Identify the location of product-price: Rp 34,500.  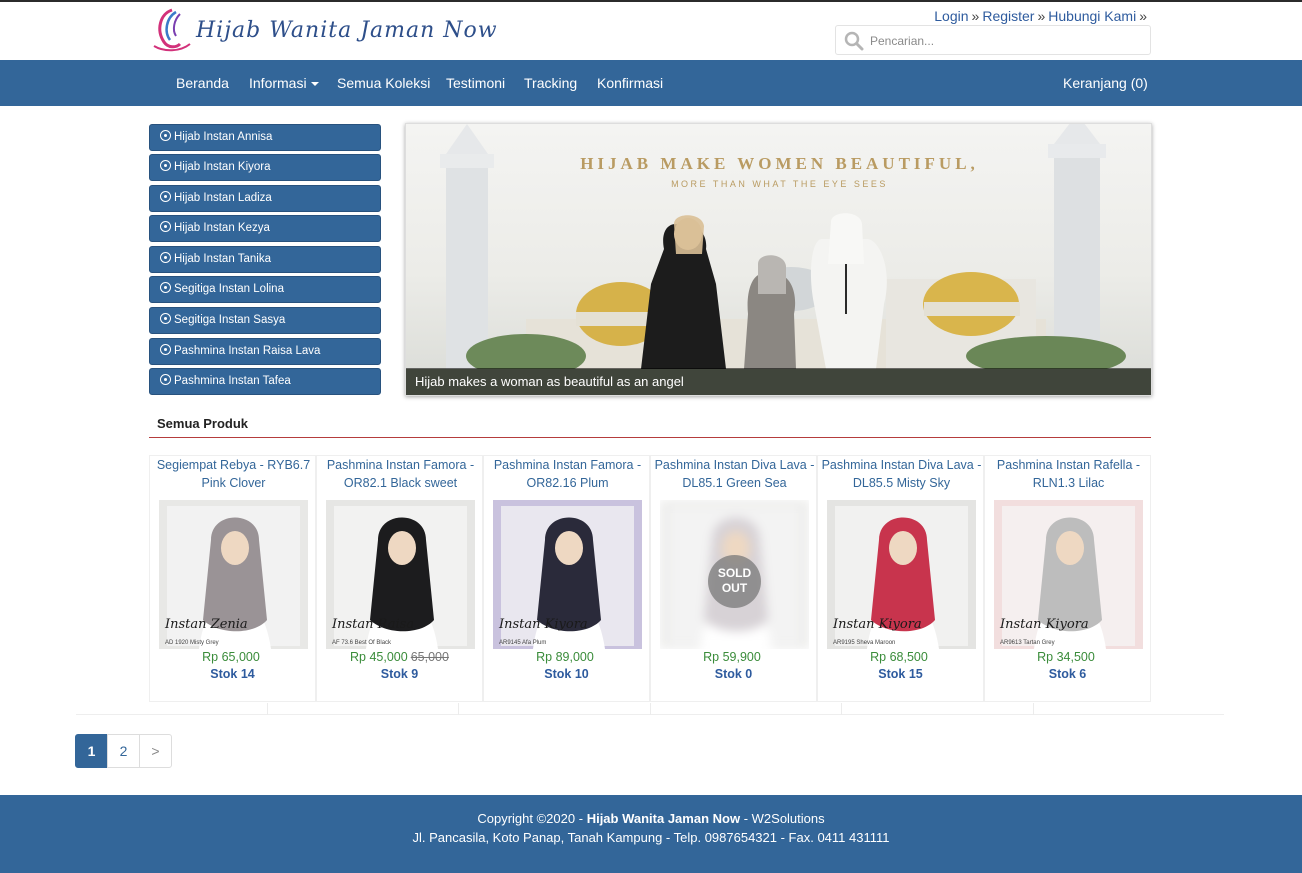
(1067, 657).